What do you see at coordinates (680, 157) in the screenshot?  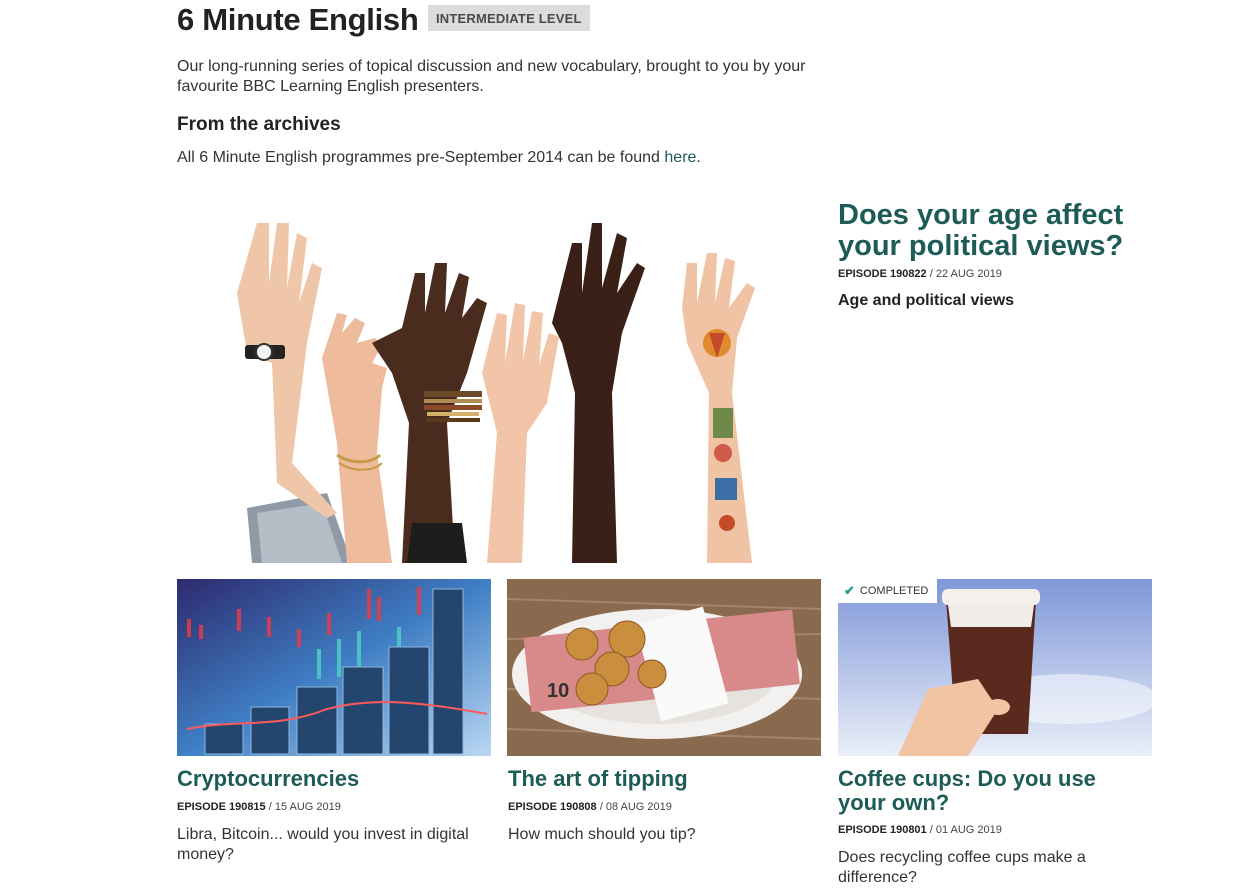 I see `archives-link: here` at bounding box center [680, 157].